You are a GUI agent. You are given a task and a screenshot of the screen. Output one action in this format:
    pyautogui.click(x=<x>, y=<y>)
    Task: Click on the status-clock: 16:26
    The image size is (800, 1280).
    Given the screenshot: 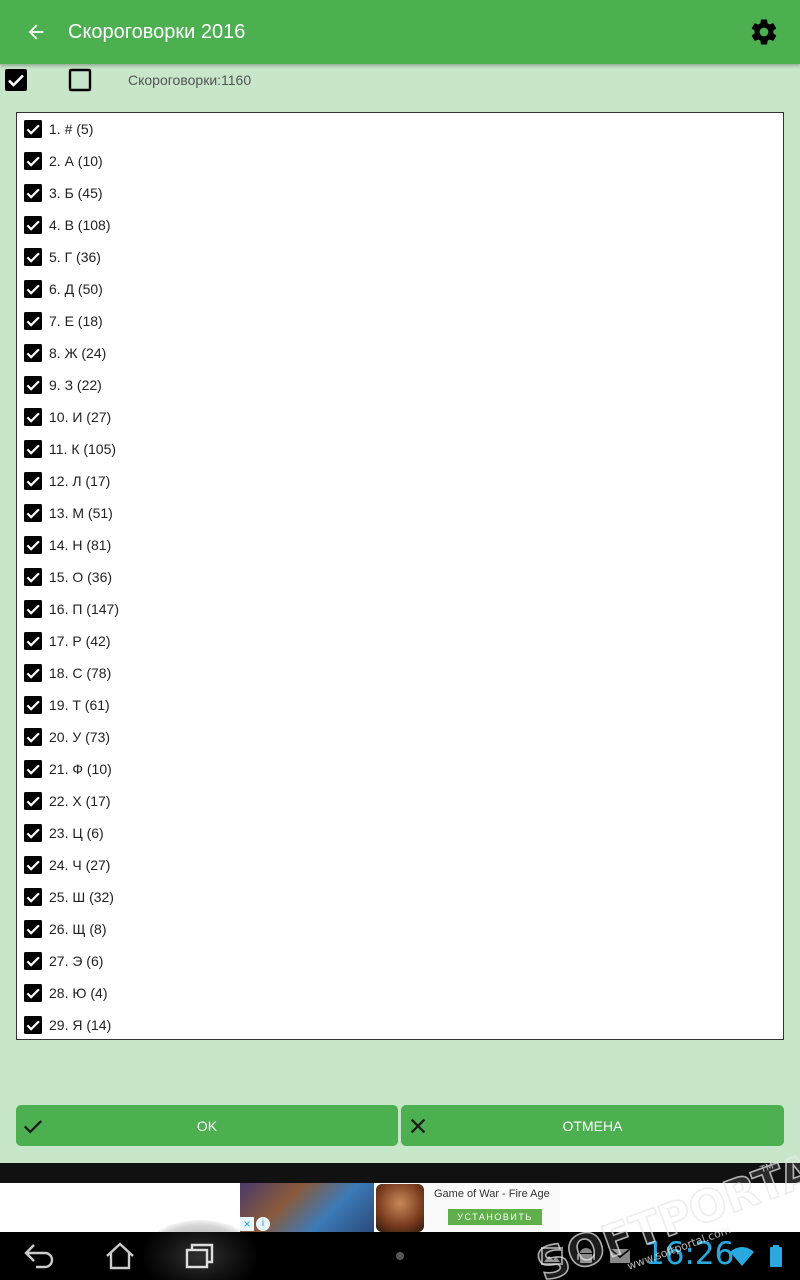 What is the action you would take?
    pyautogui.click(x=690, y=1254)
    